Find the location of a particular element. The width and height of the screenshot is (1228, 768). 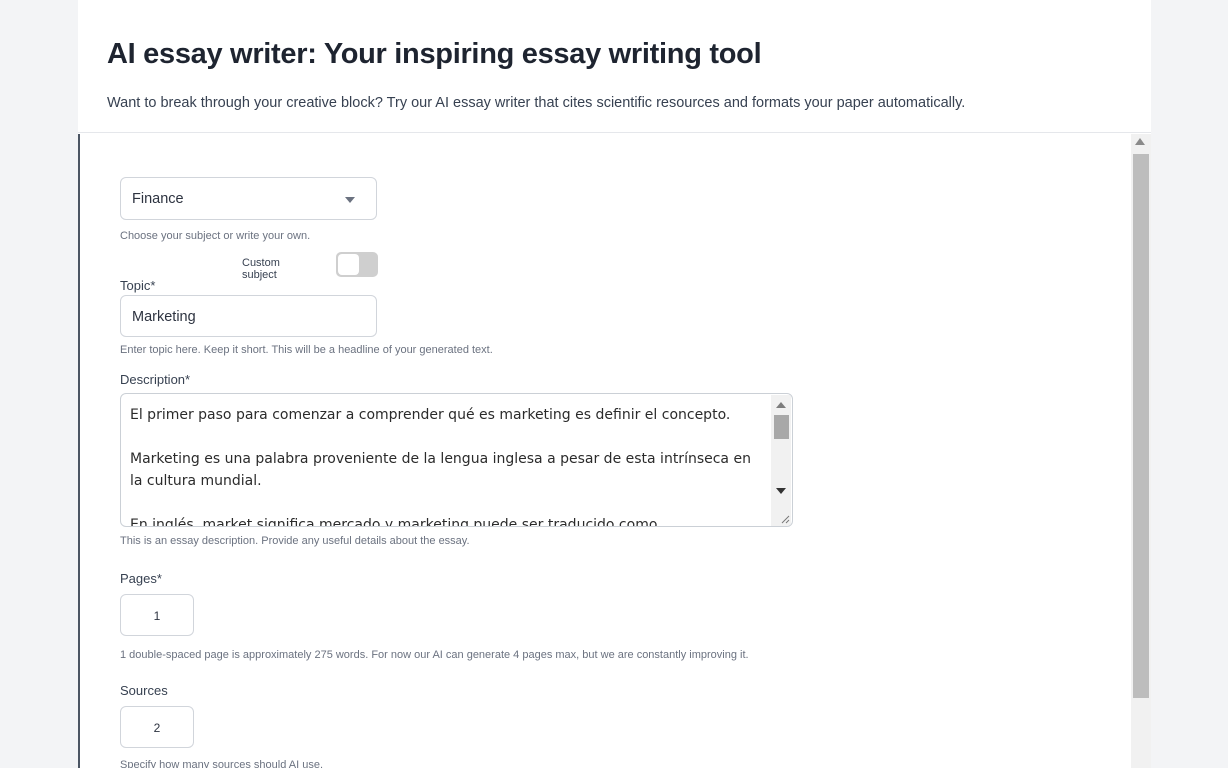

resize-handle-icon is located at coordinates (785, 519).